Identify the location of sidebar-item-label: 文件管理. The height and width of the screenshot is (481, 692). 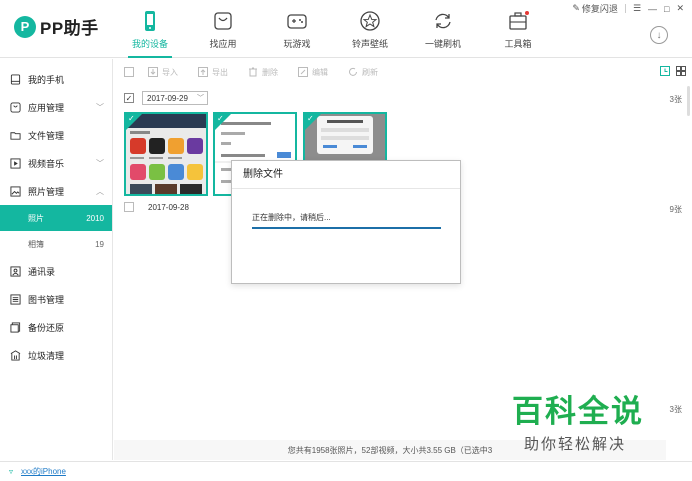
(46, 135).